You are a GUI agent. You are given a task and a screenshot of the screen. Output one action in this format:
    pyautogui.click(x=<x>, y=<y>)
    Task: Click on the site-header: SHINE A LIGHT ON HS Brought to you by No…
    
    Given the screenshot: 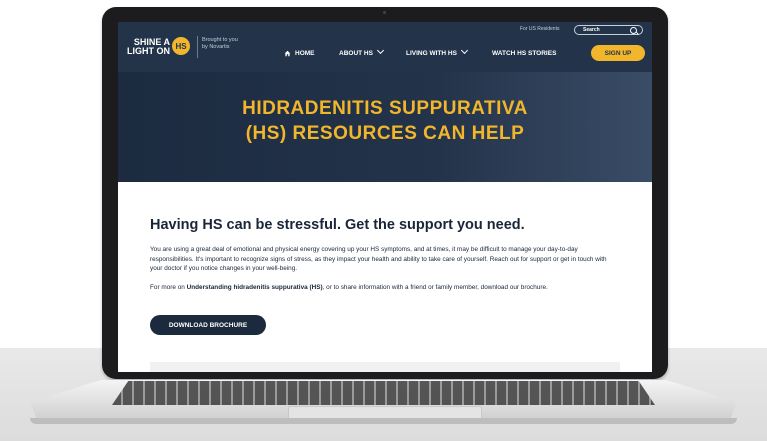 What is the action you would take?
    pyautogui.click(x=385, y=47)
    